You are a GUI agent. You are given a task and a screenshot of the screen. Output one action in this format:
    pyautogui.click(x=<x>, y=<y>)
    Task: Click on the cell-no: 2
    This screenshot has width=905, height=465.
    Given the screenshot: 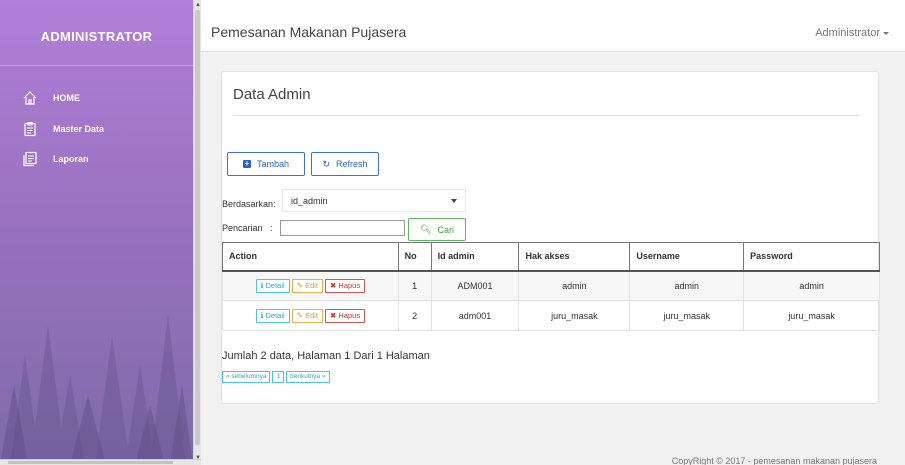 What is the action you would take?
    pyautogui.click(x=414, y=315)
    